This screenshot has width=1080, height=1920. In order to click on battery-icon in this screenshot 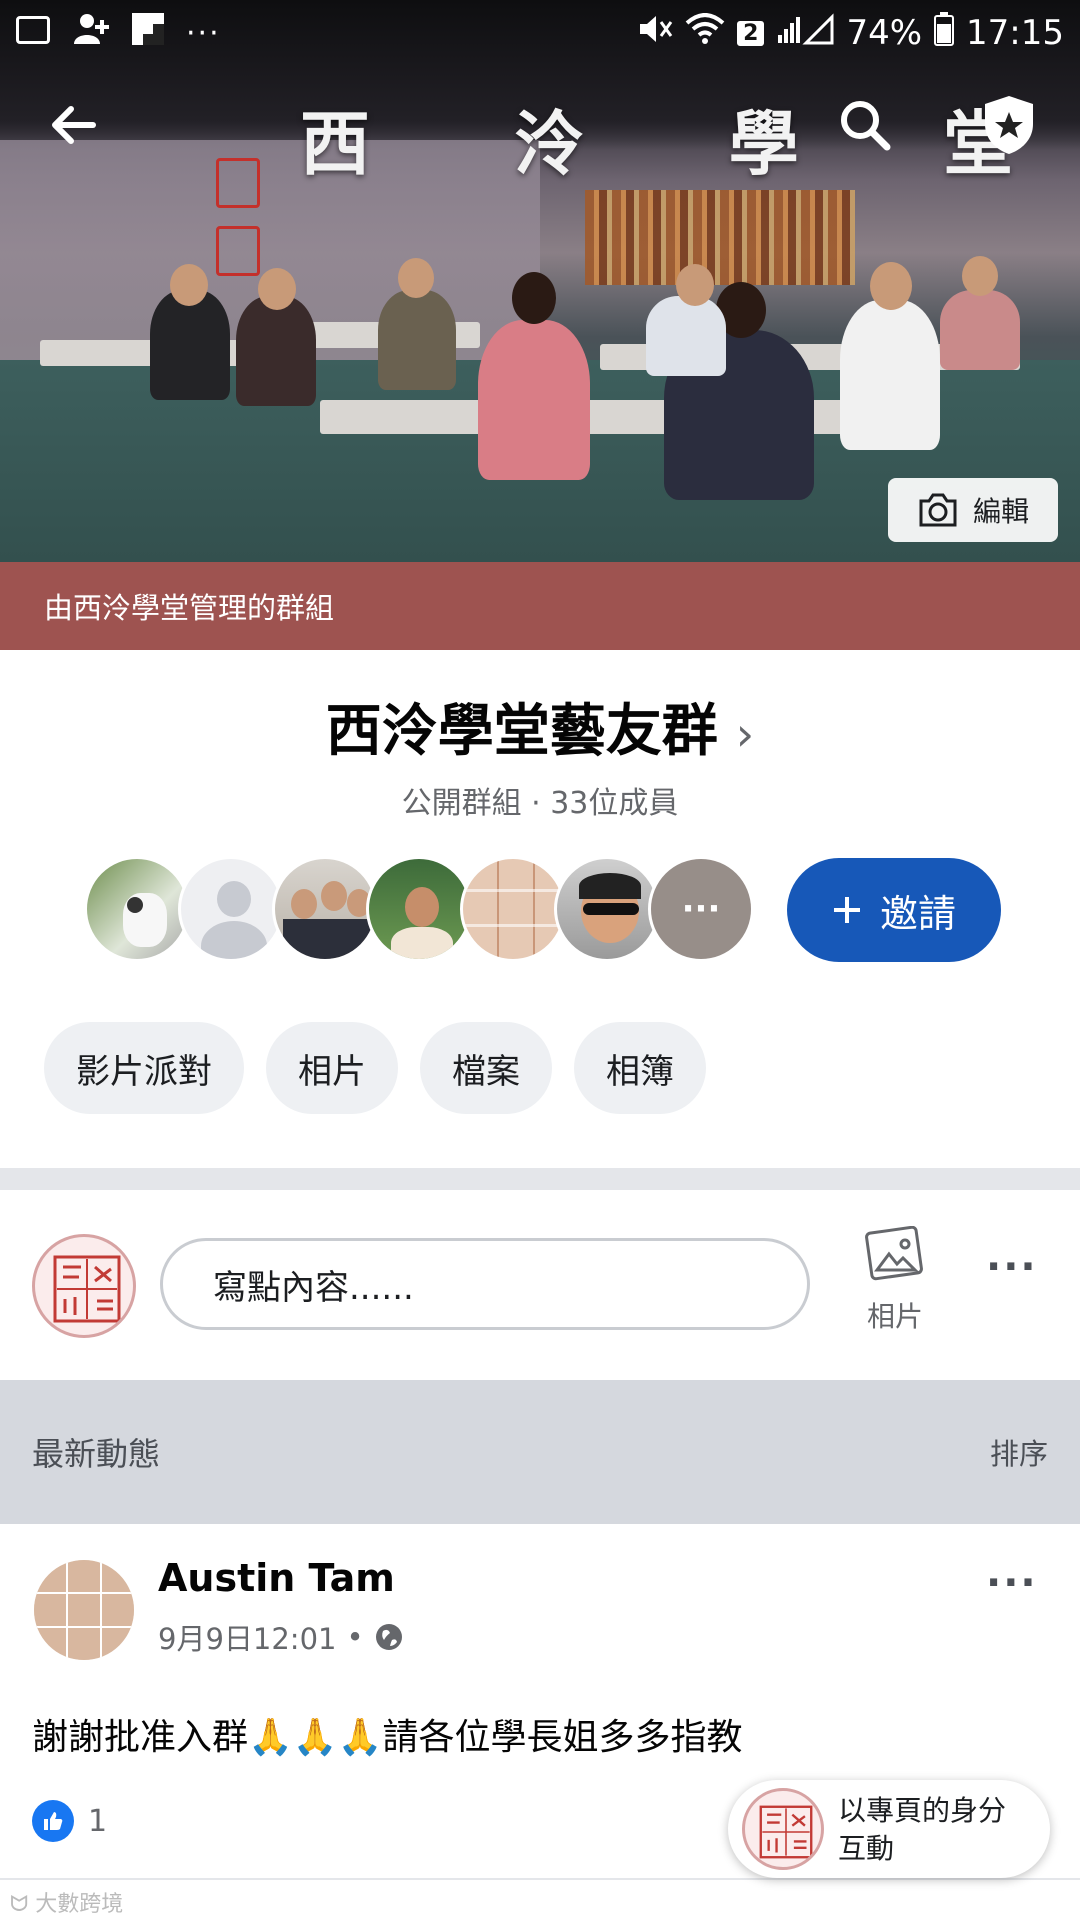, I will do `click(944, 33)`.